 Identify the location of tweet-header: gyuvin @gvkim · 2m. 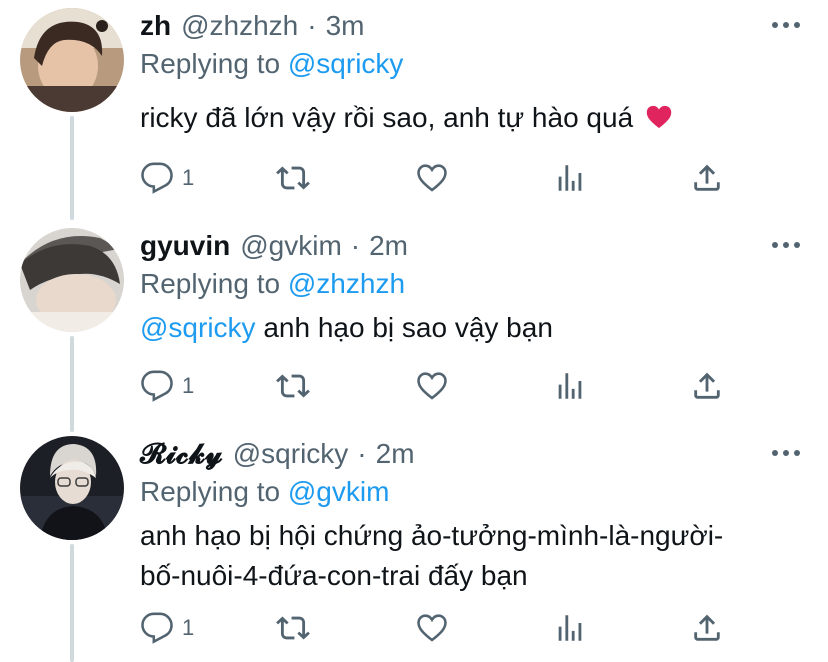
(274, 250).